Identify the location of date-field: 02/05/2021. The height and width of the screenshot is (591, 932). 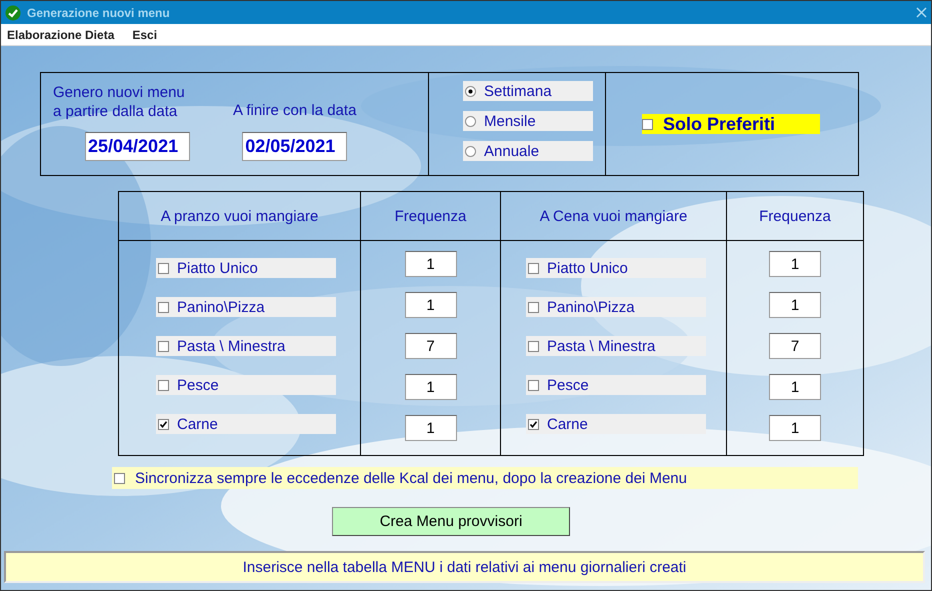
(295, 146).